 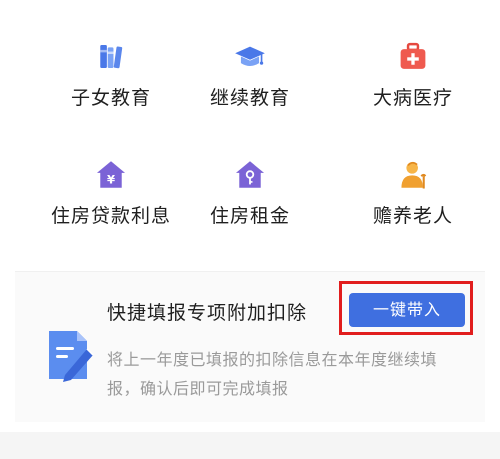 What do you see at coordinates (111, 56) in the screenshot?
I see `books-icon` at bounding box center [111, 56].